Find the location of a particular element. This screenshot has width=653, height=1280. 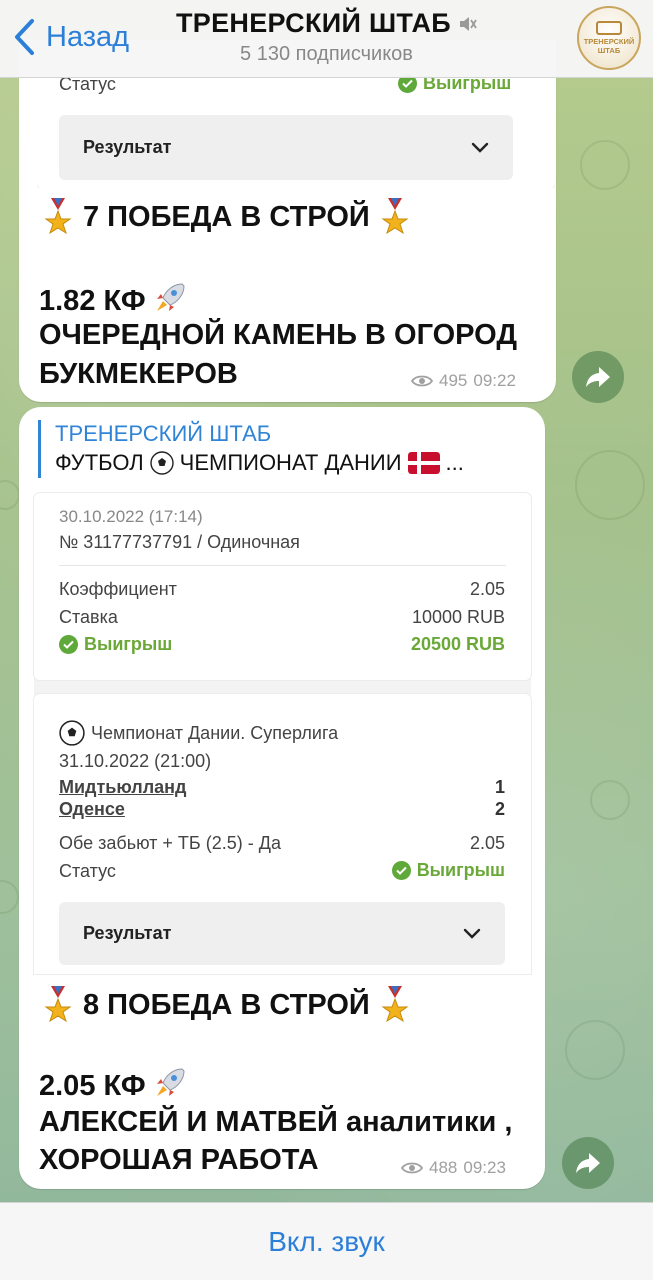

channel-avatar: ТРЕНЕРСКИЙ ШТАБ is located at coordinates (609, 38).